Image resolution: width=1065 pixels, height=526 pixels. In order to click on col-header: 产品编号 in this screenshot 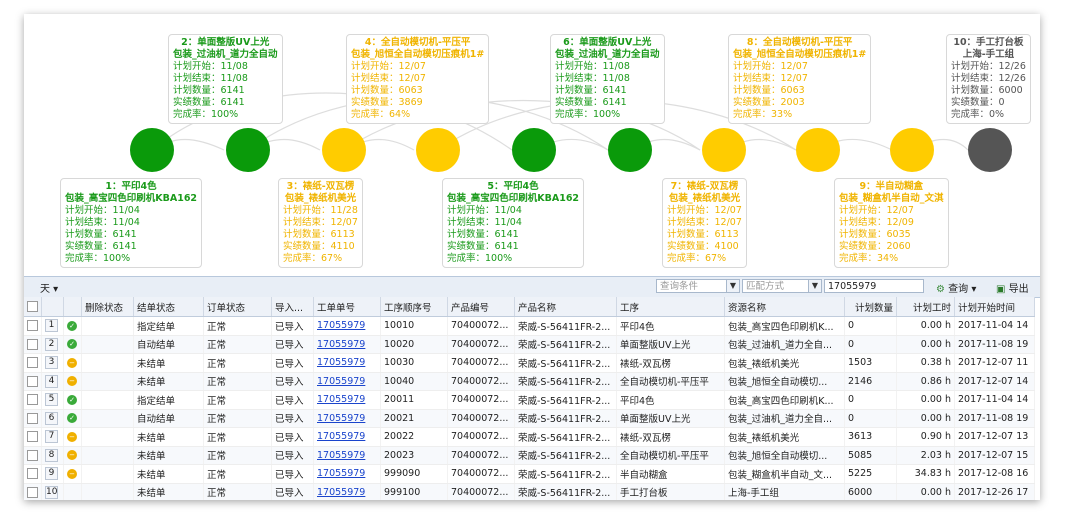, I will do `click(481, 307)`.